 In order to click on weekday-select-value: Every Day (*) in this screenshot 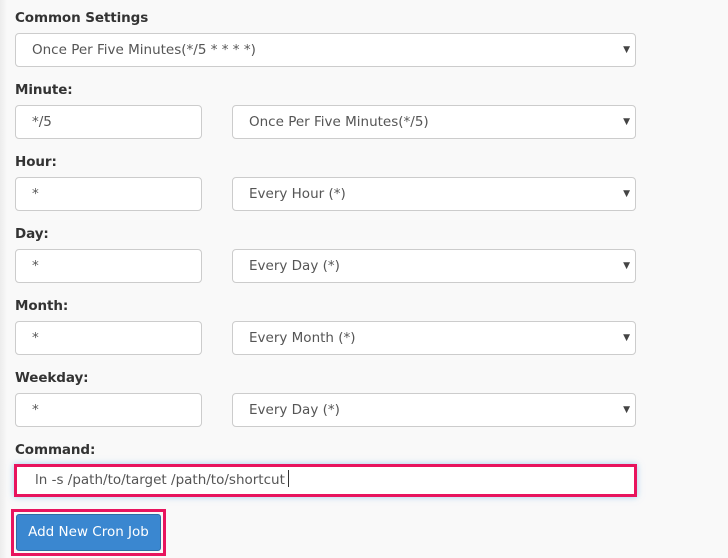, I will do `click(294, 410)`.